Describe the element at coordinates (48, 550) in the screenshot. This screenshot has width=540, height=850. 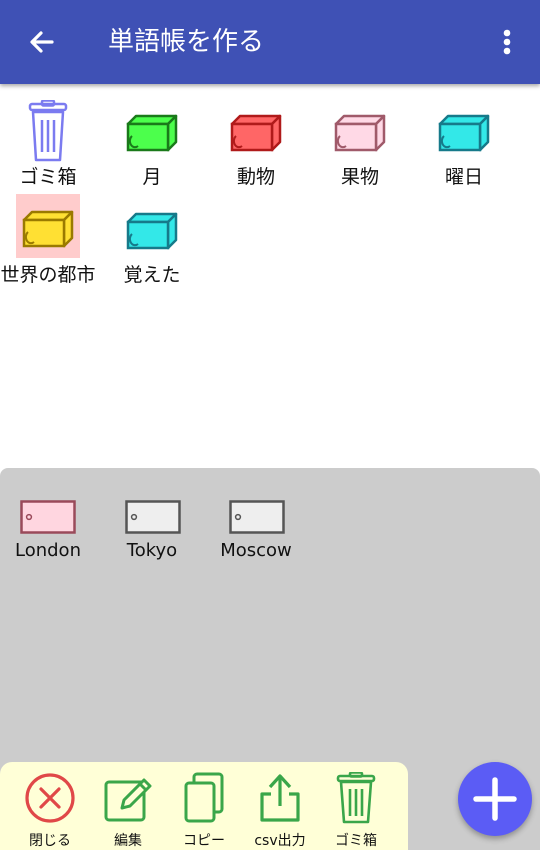
I see `word-card-label: London` at that location.